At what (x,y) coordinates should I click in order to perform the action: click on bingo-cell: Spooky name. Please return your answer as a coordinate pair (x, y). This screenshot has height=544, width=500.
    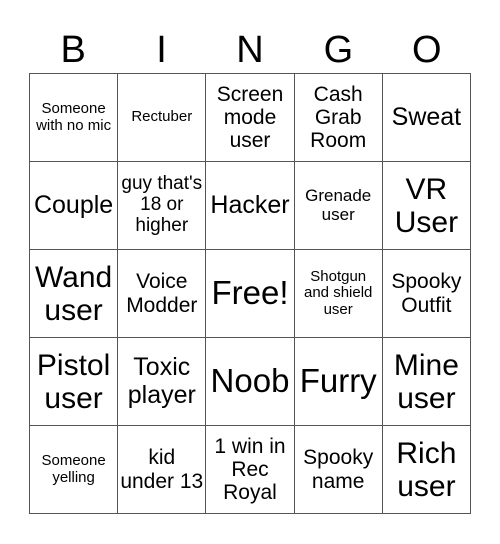
    Looking at the image, I should click on (338, 470).